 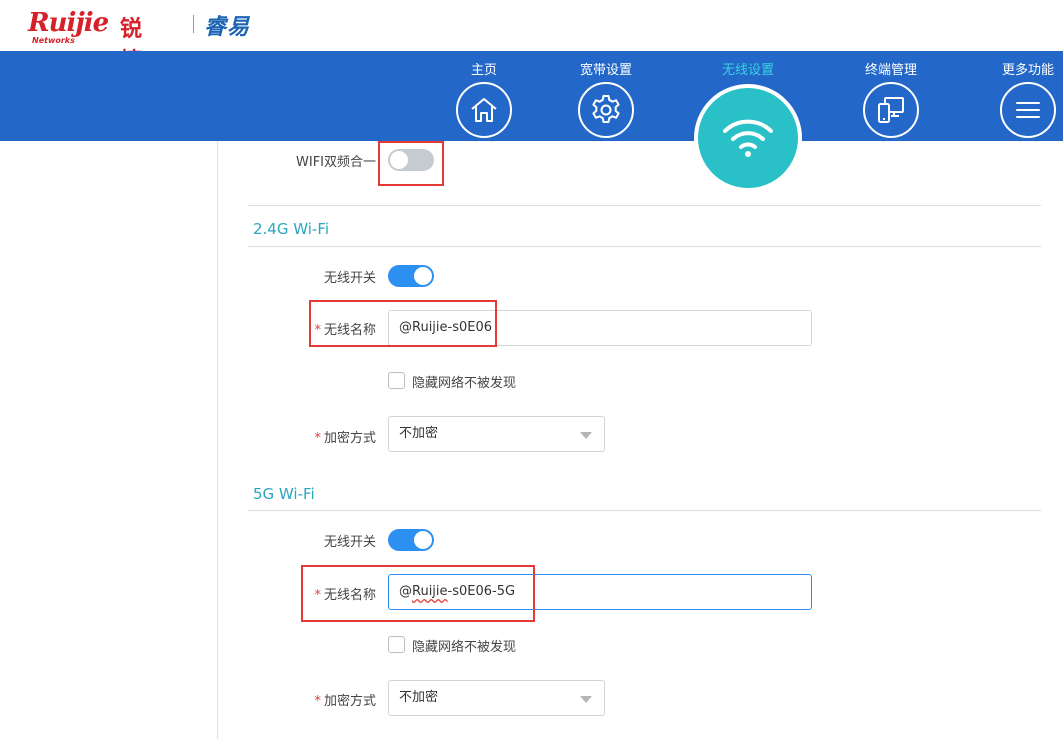 What do you see at coordinates (1028, 110) in the screenshot?
I see `menu-icon` at bounding box center [1028, 110].